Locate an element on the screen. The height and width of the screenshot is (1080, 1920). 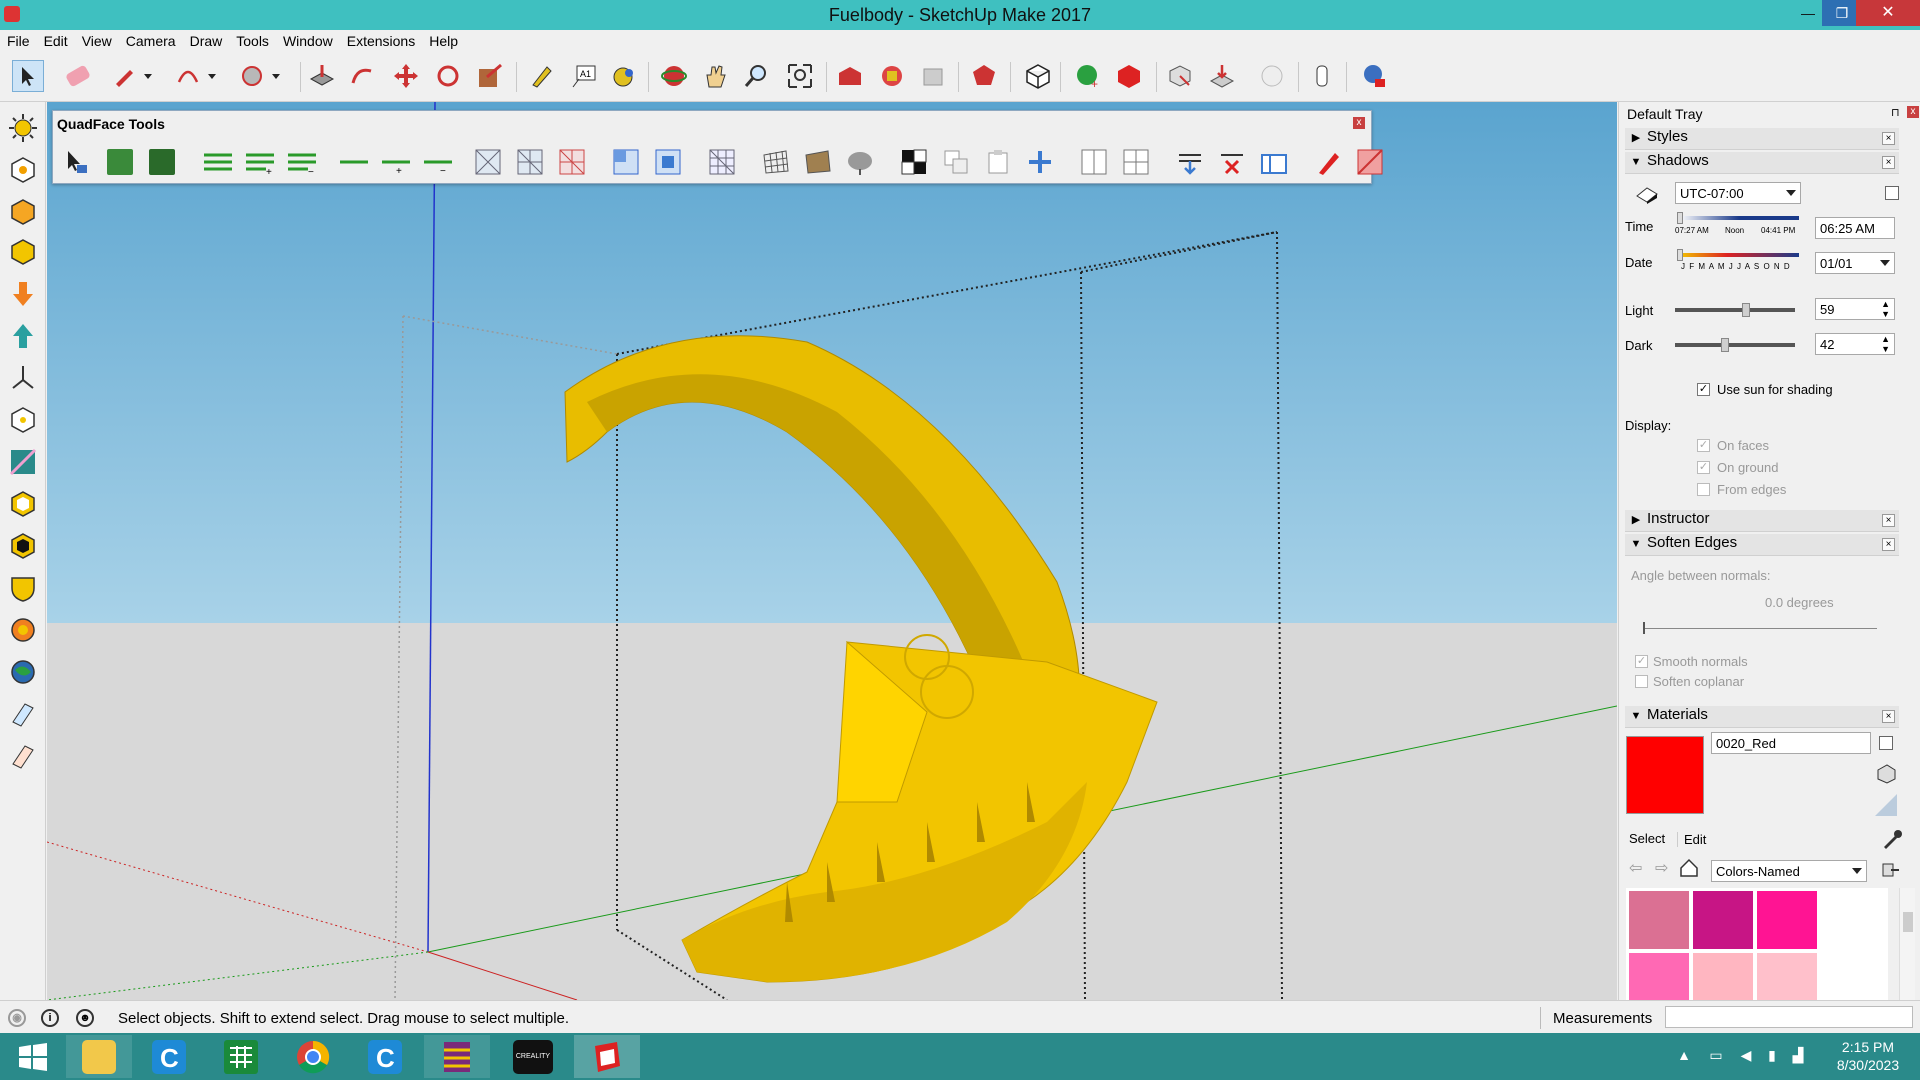
eraser-blue-button is located at coordinates (23, 714).